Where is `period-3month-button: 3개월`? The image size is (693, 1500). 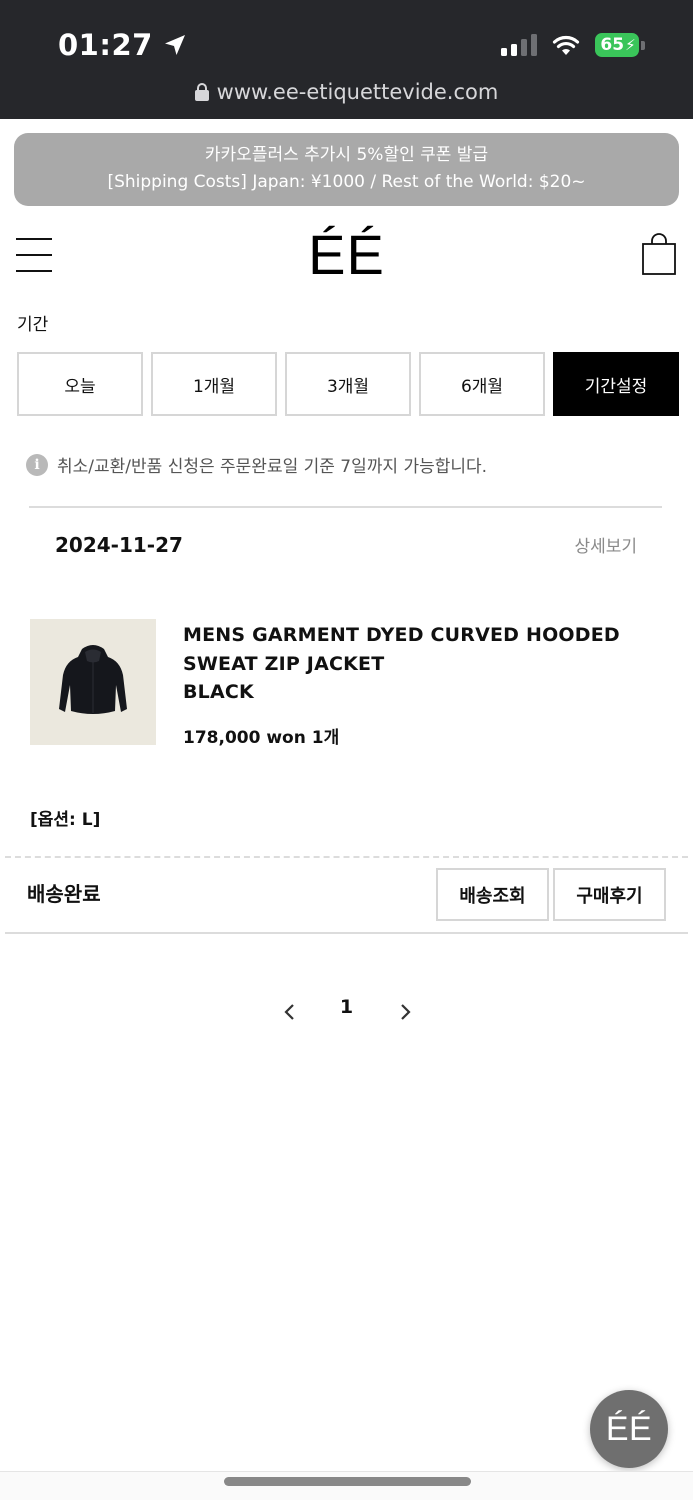 period-3month-button: 3개월 is located at coordinates (348, 384).